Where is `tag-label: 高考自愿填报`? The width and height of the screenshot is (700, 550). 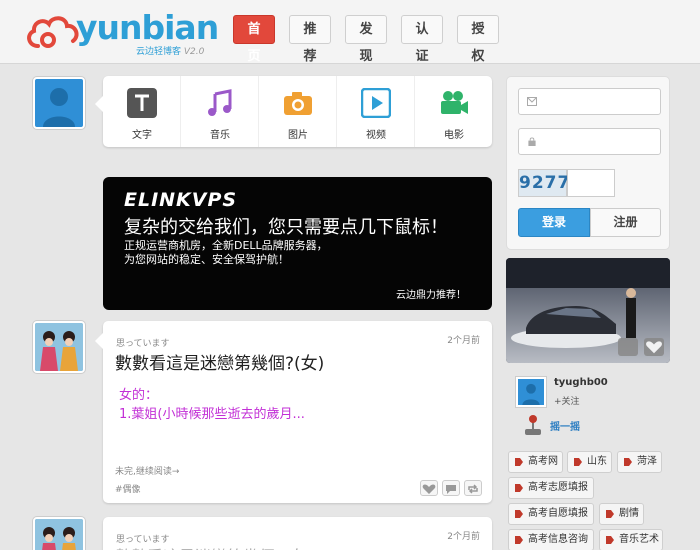
tag-label: 高考自愿填报 is located at coordinates (558, 513).